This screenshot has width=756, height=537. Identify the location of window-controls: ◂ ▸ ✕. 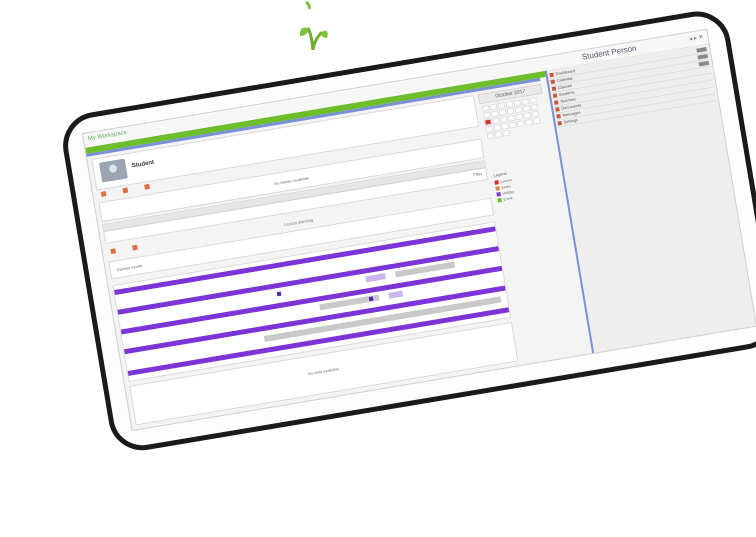
(696, 37).